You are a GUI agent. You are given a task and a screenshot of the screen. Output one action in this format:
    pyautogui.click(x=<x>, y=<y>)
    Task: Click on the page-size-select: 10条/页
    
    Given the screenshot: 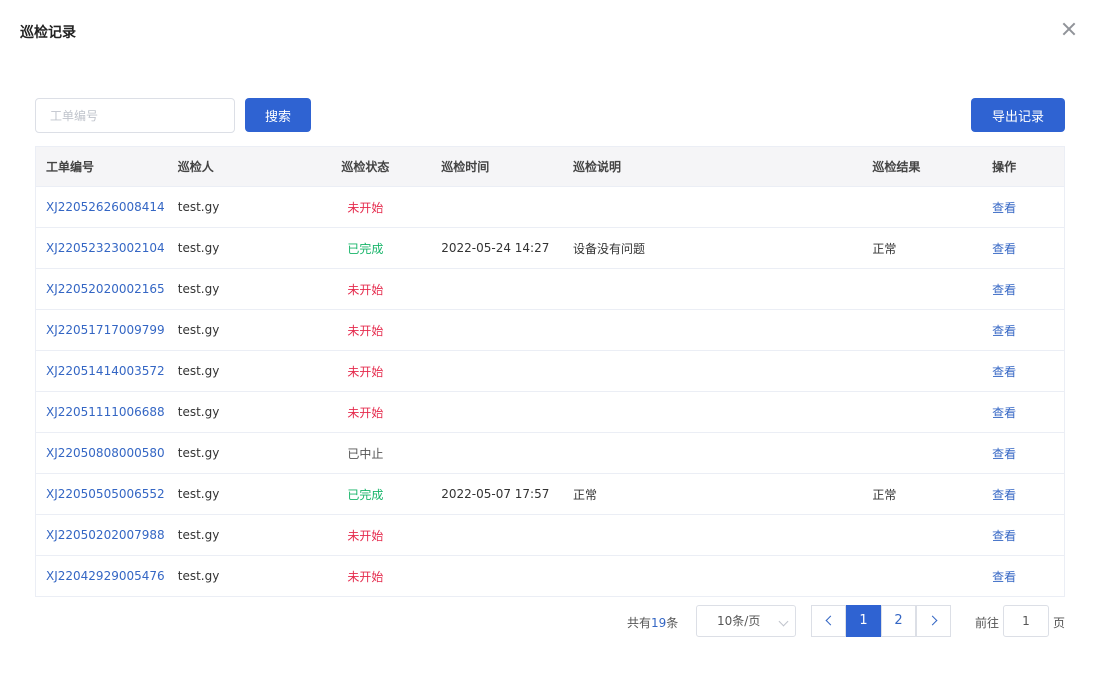 What is the action you would take?
    pyautogui.click(x=746, y=621)
    